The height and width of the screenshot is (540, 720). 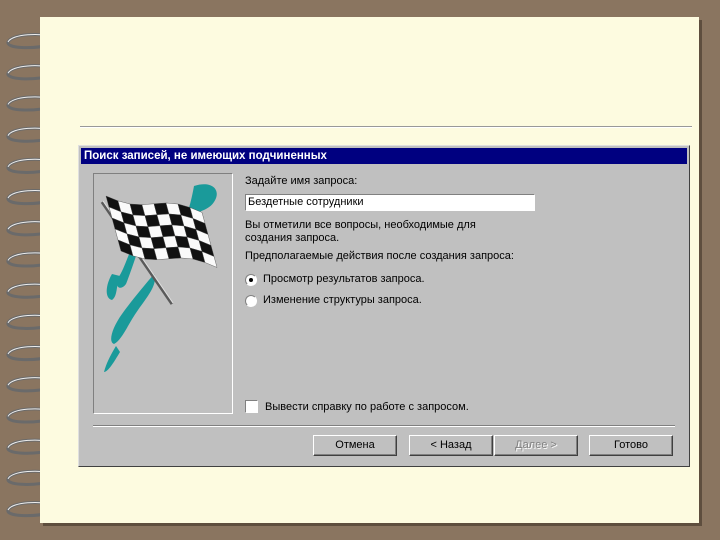 What do you see at coordinates (367, 407) in the screenshot?
I see `help-checkbox-label: Вывести справку по работе с запросом.` at bounding box center [367, 407].